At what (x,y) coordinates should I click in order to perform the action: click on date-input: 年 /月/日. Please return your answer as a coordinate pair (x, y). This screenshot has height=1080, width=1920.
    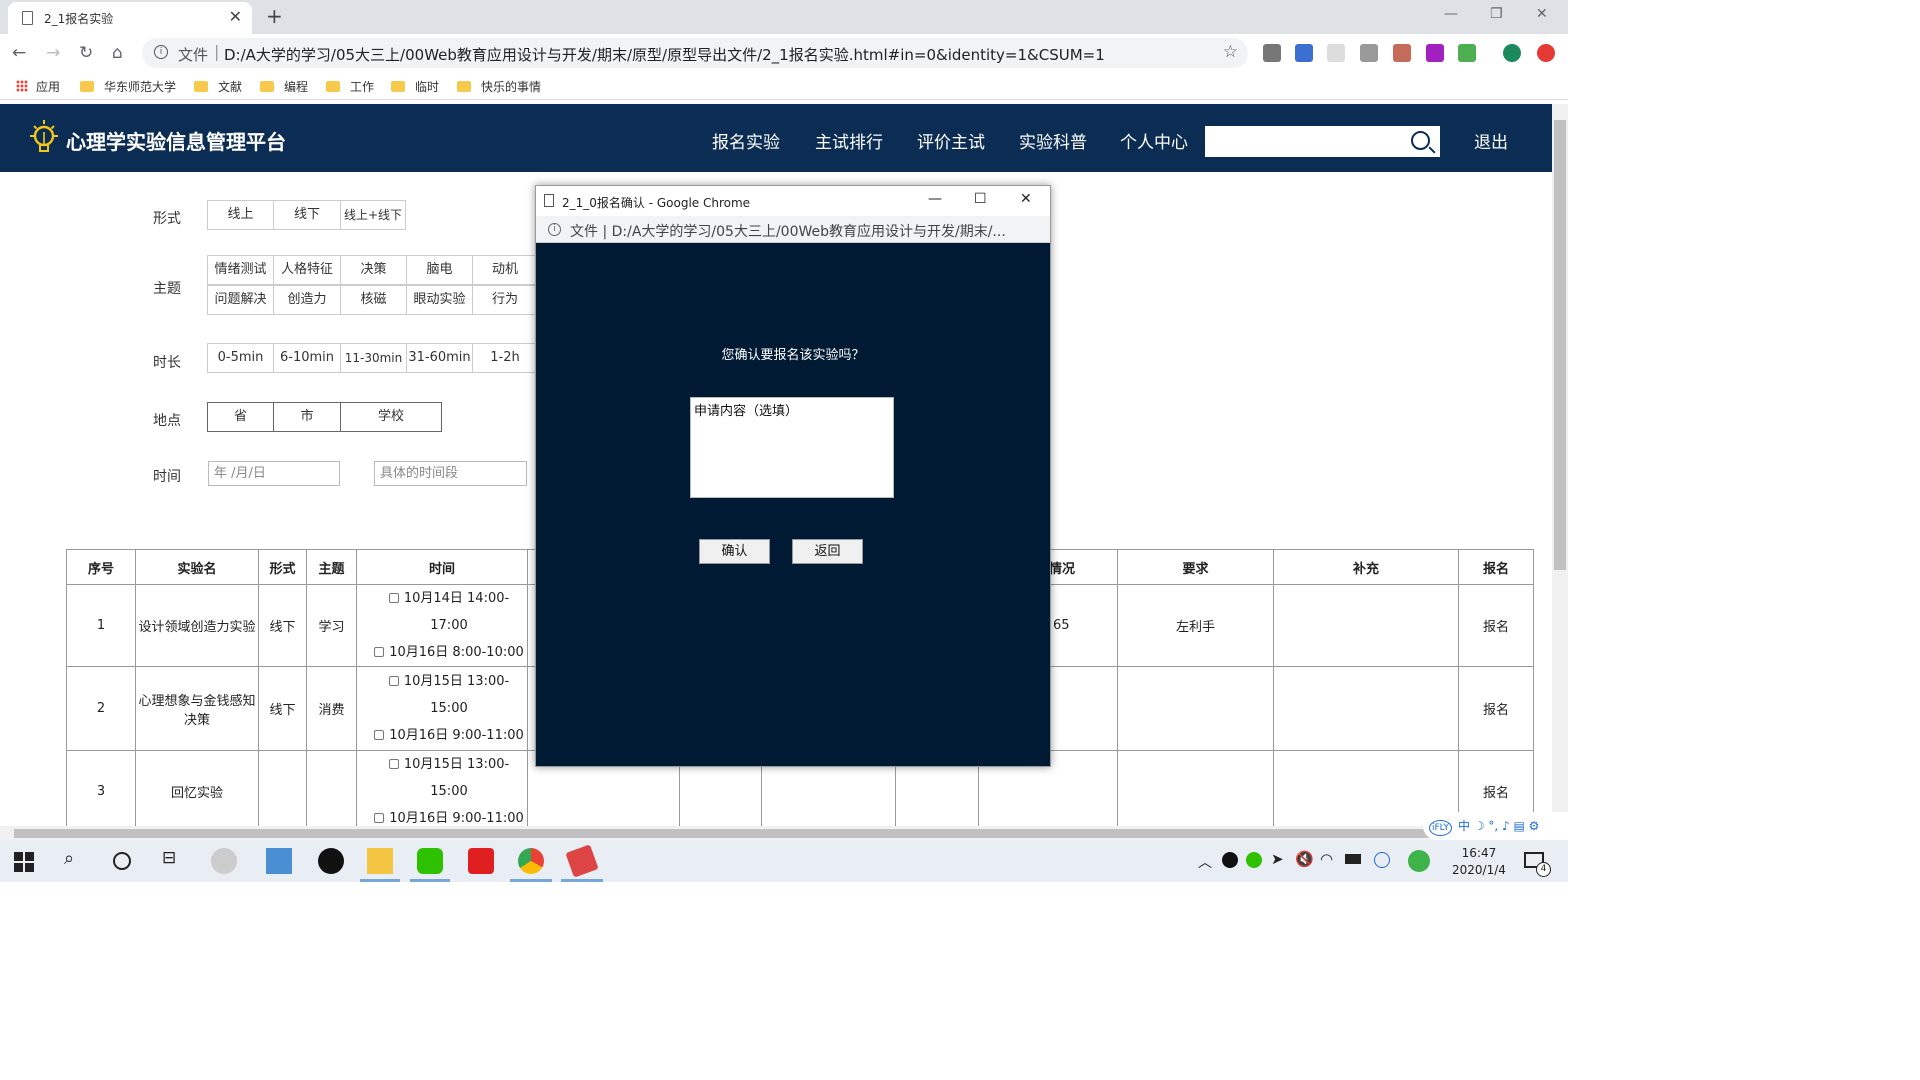
    Looking at the image, I should click on (274, 473).